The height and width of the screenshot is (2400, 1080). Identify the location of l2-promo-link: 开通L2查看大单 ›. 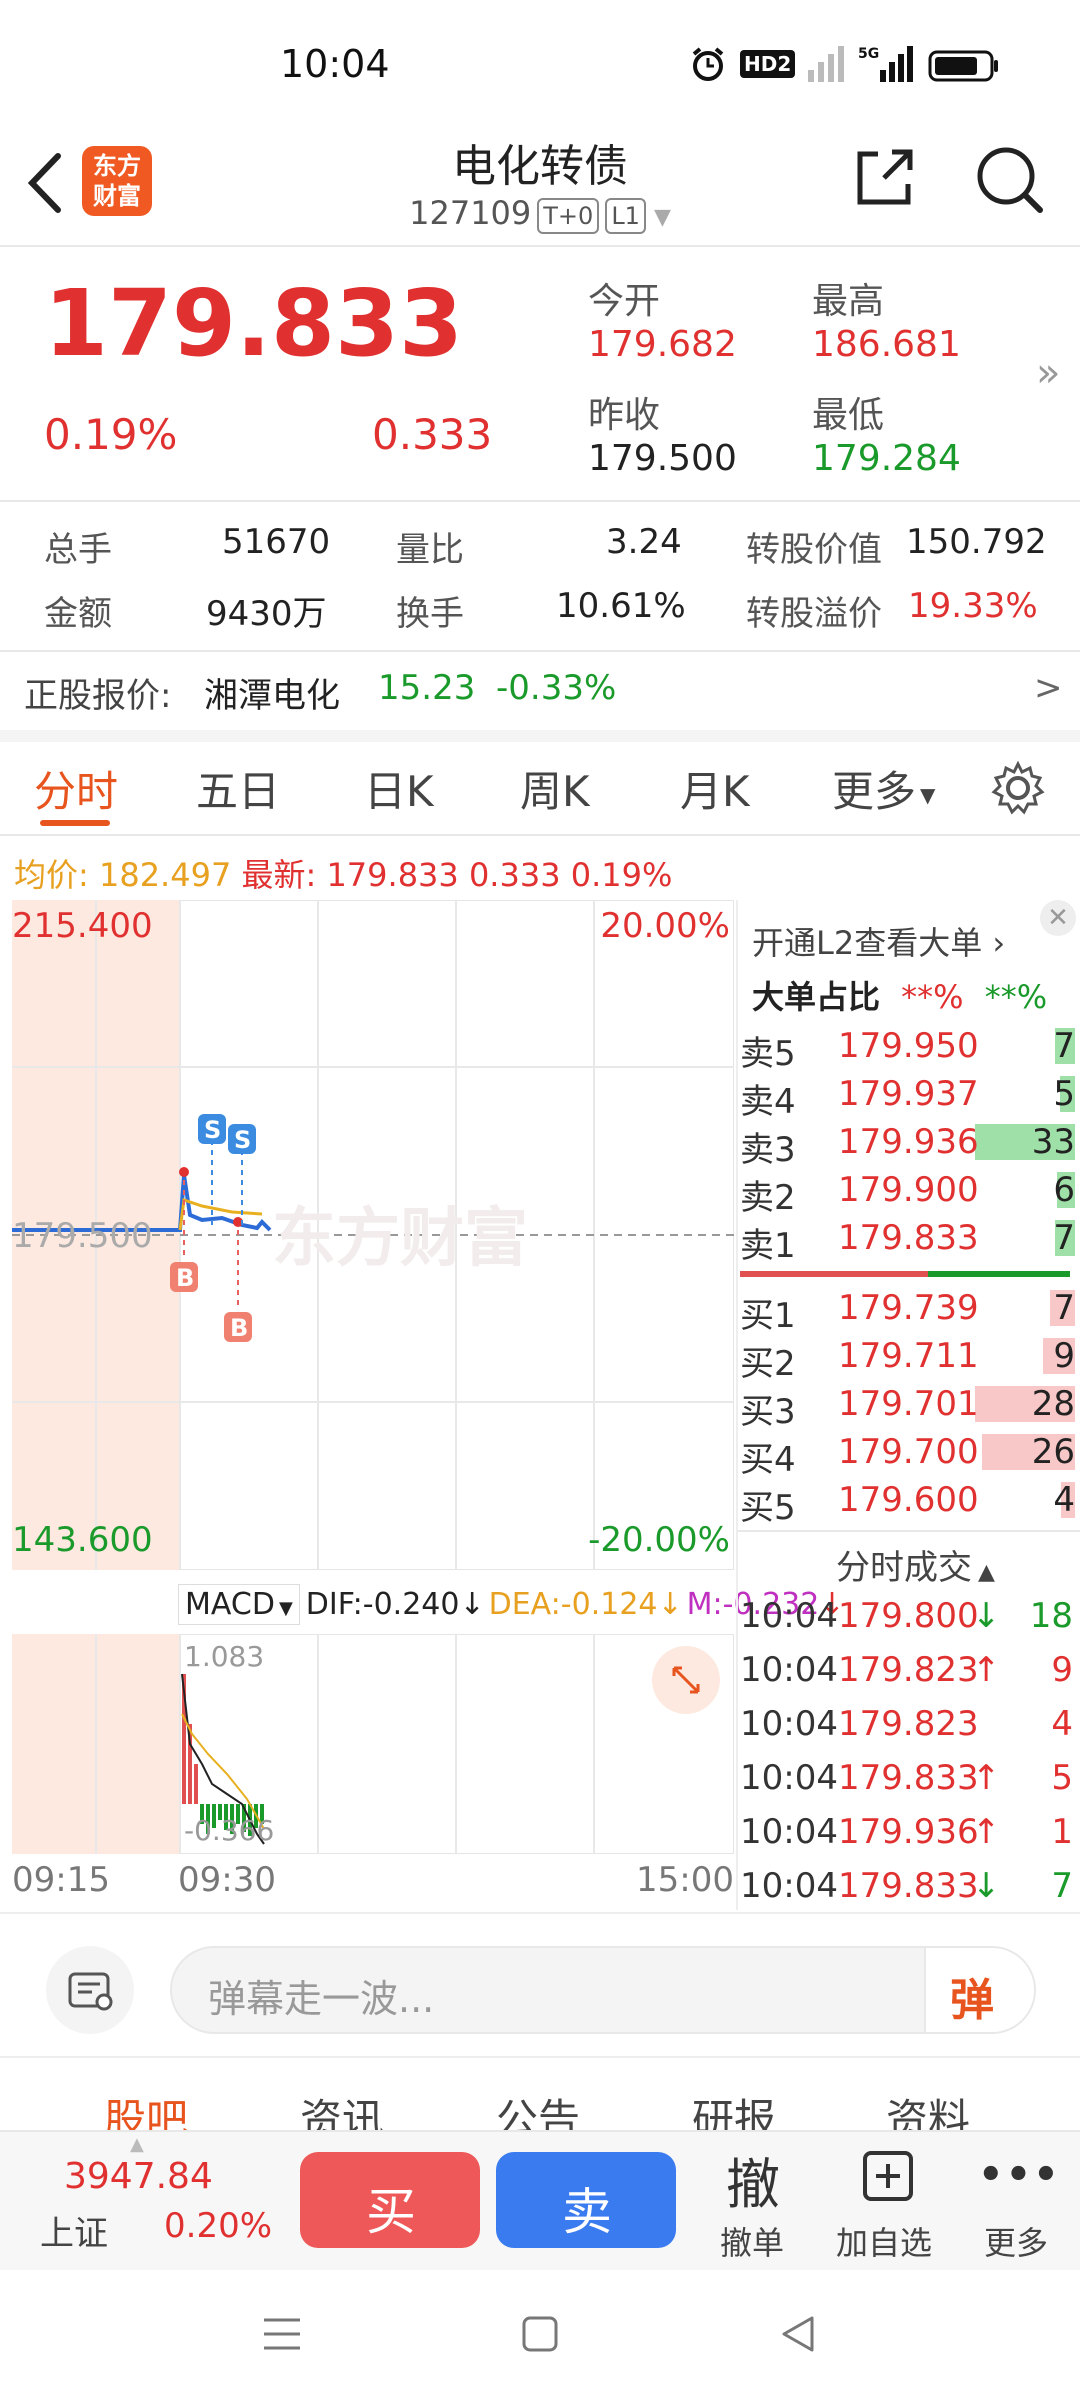
(878, 941).